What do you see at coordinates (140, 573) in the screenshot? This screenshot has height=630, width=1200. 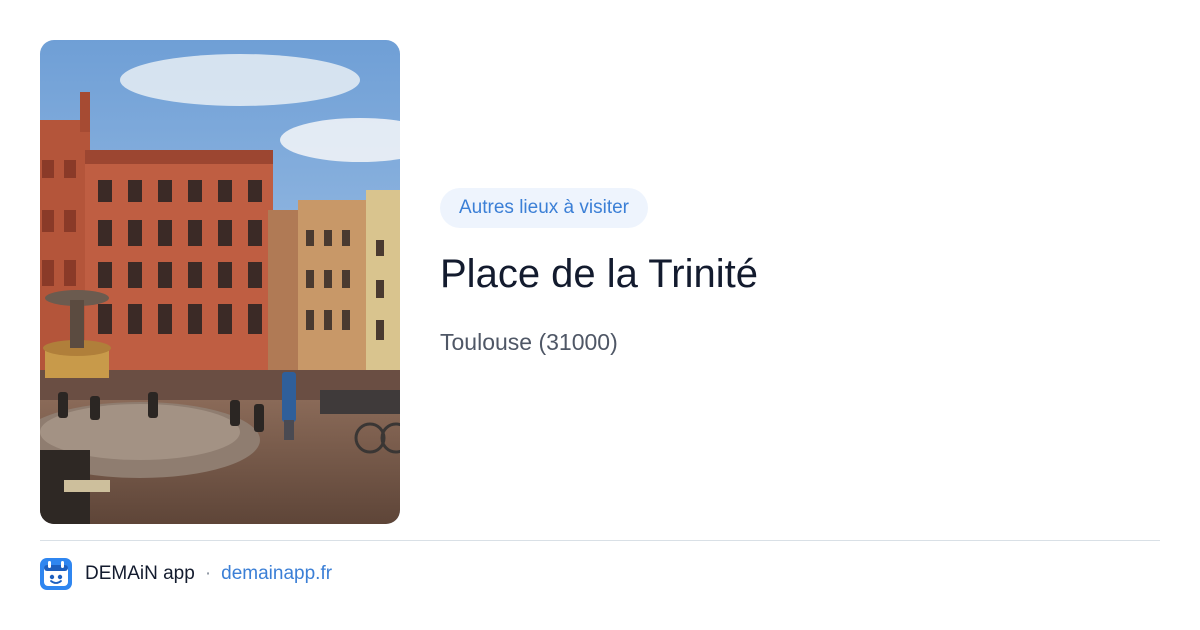 I see `brand-name: DEMAiN app` at bounding box center [140, 573].